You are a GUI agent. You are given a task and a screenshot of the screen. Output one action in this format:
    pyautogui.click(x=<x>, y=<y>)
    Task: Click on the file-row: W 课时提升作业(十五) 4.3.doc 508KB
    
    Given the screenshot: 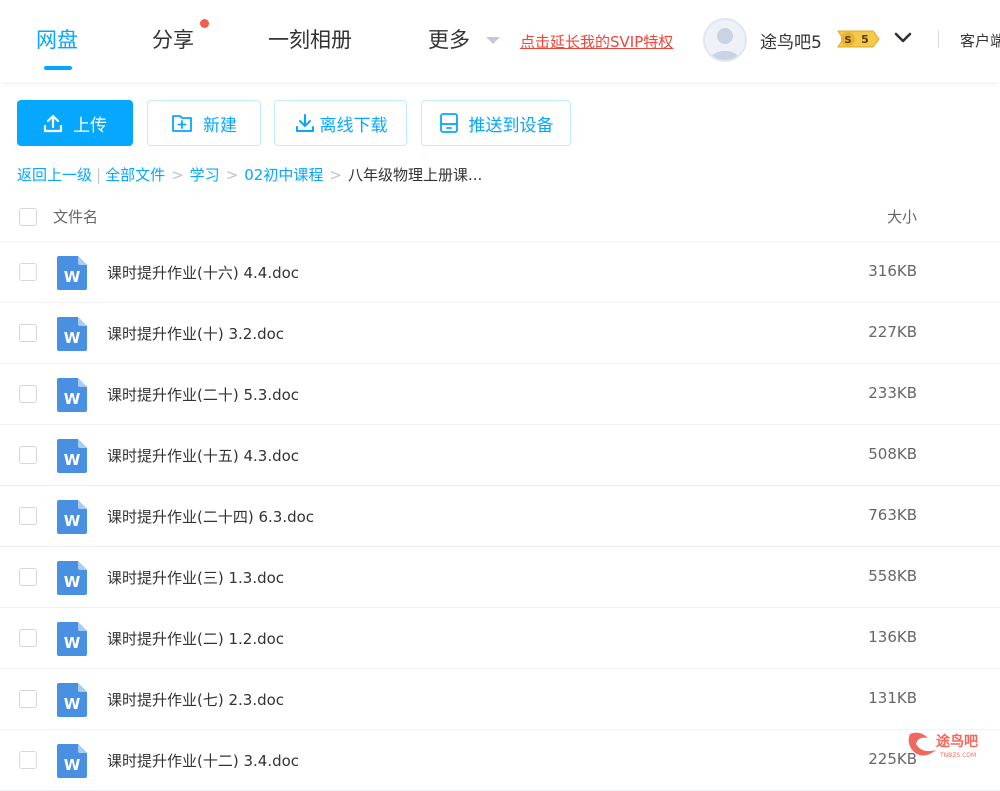 What is the action you would take?
    pyautogui.click(x=500, y=455)
    